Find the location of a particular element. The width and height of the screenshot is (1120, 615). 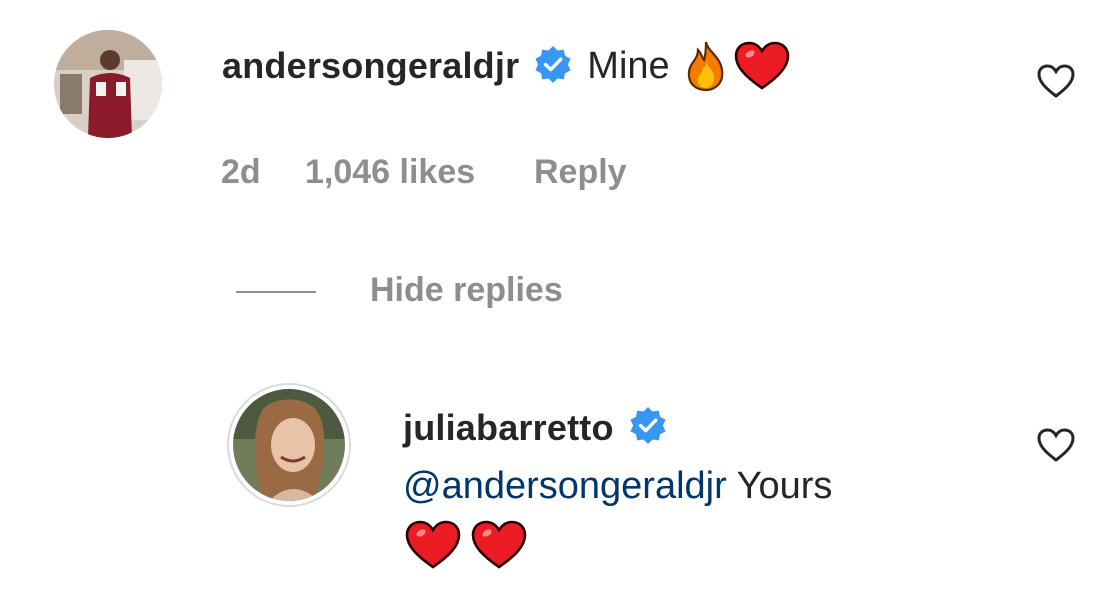

hide-replies-divider is located at coordinates (276, 292).